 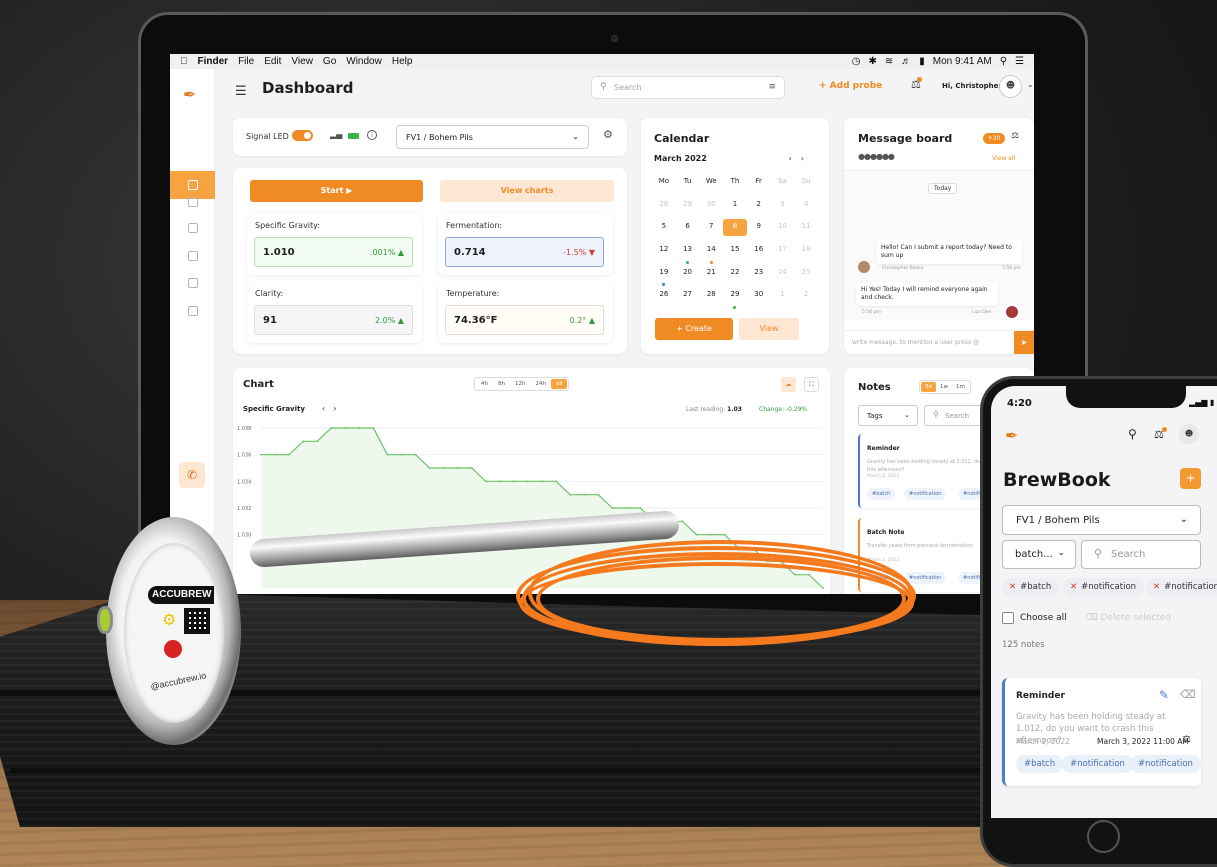 What do you see at coordinates (1164, 695) in the screenshot?
I see `edit-icon: ✎` at bounding box center [1164, 695].